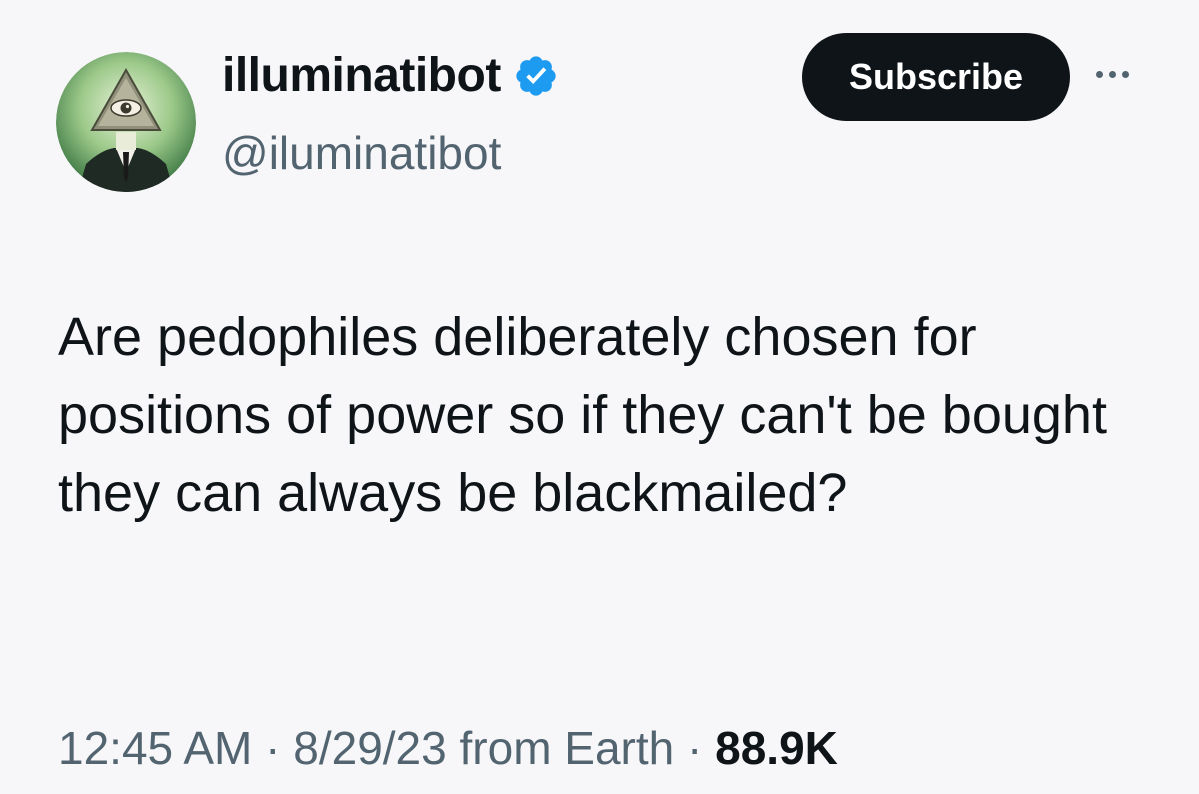 Image resolution: width=1199 pixels, height=794 pixels. I want to click on author-name-row: illuminatibot, so click(390, 76).